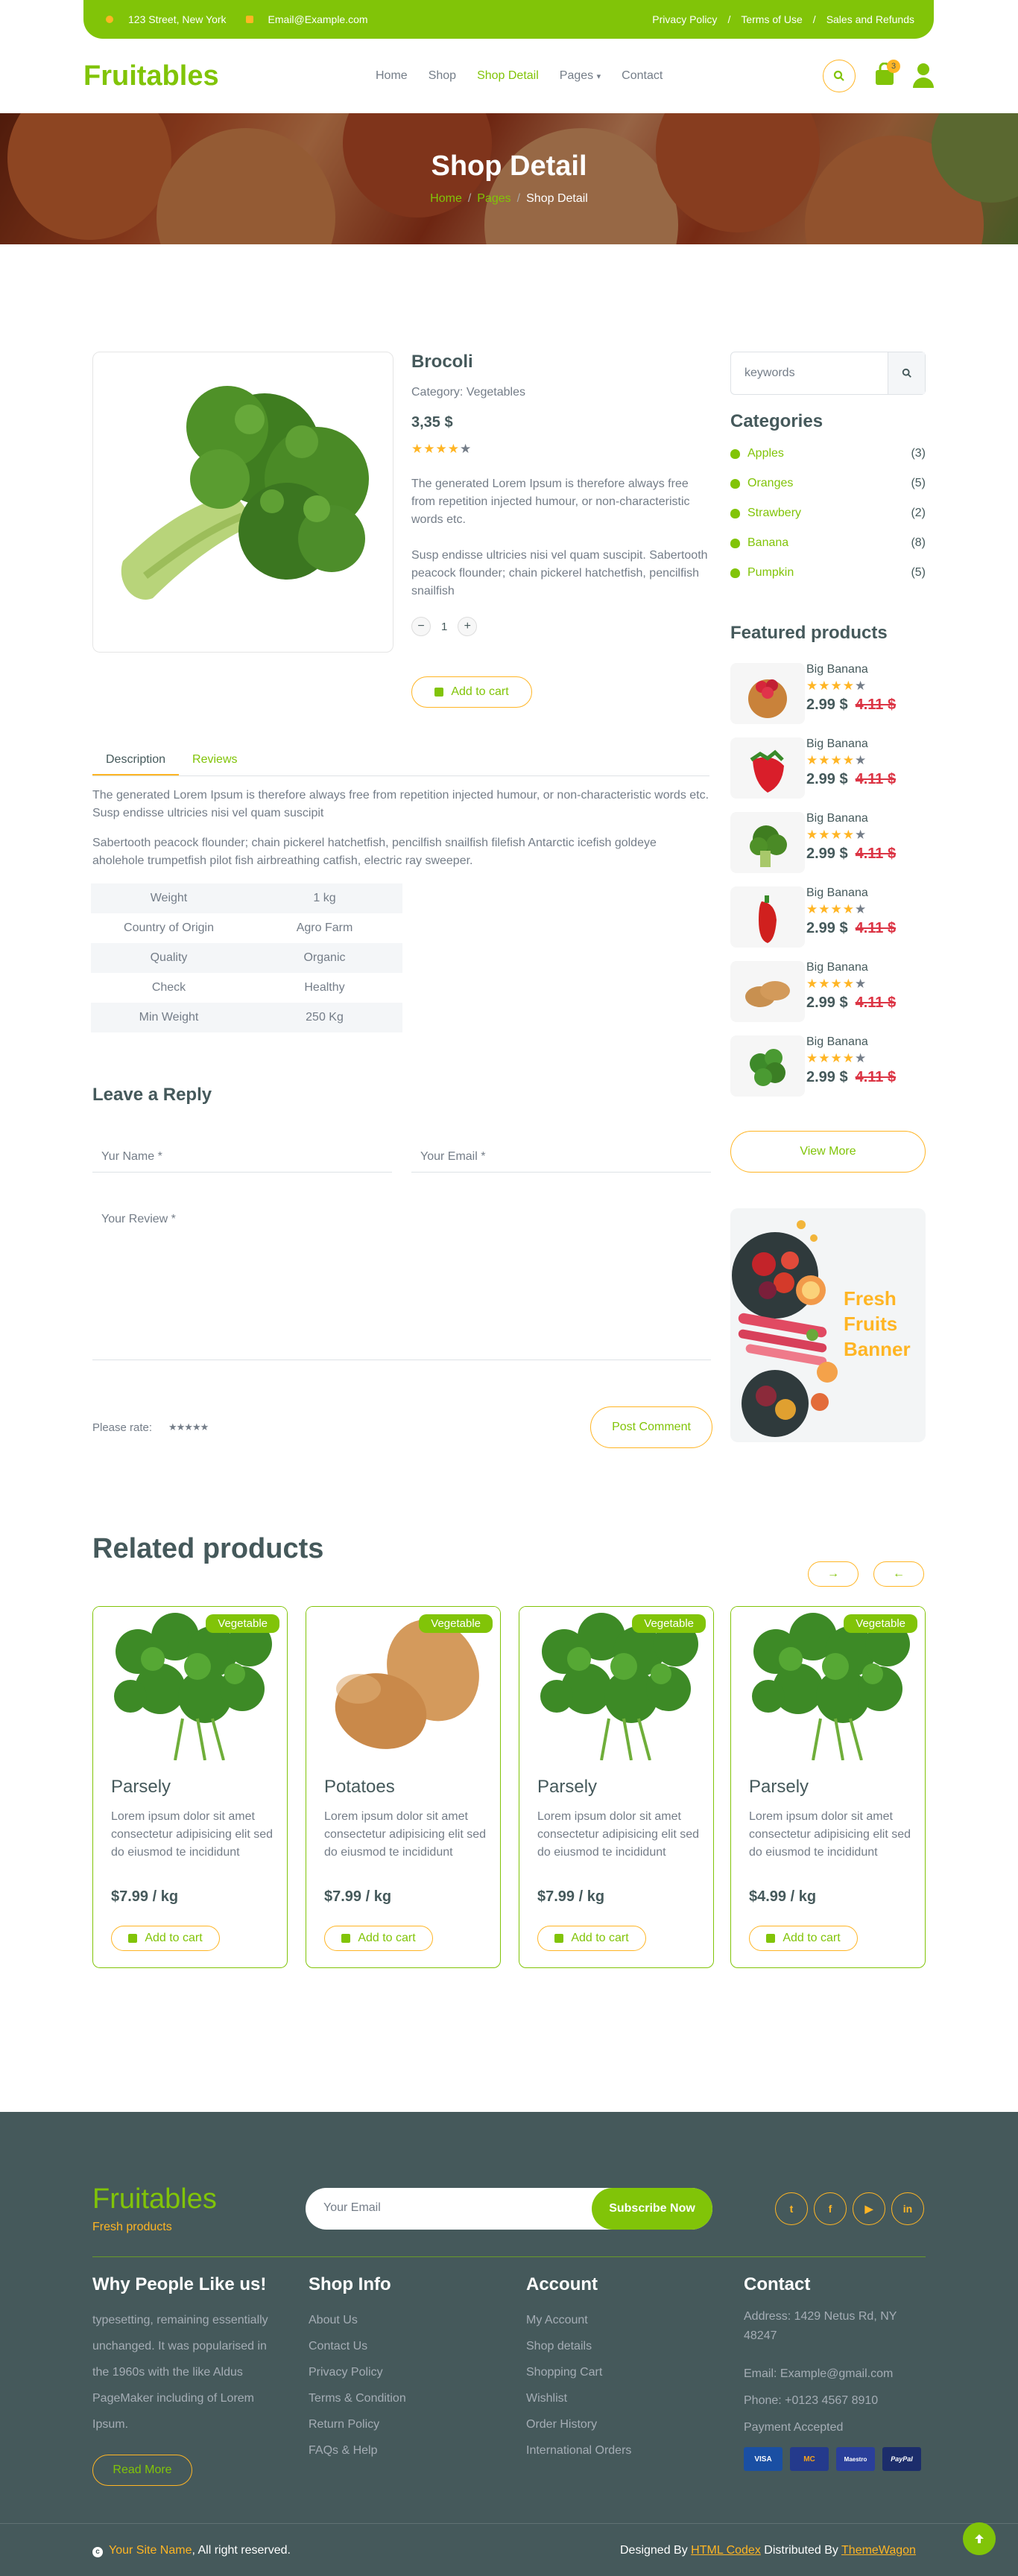 The height and width of the screenshot is (2576, 1018). What do you see at coordinates (831, 2208) in the screenshot?
I see `facebook-icon: f` at bounding box center [831, 2208].